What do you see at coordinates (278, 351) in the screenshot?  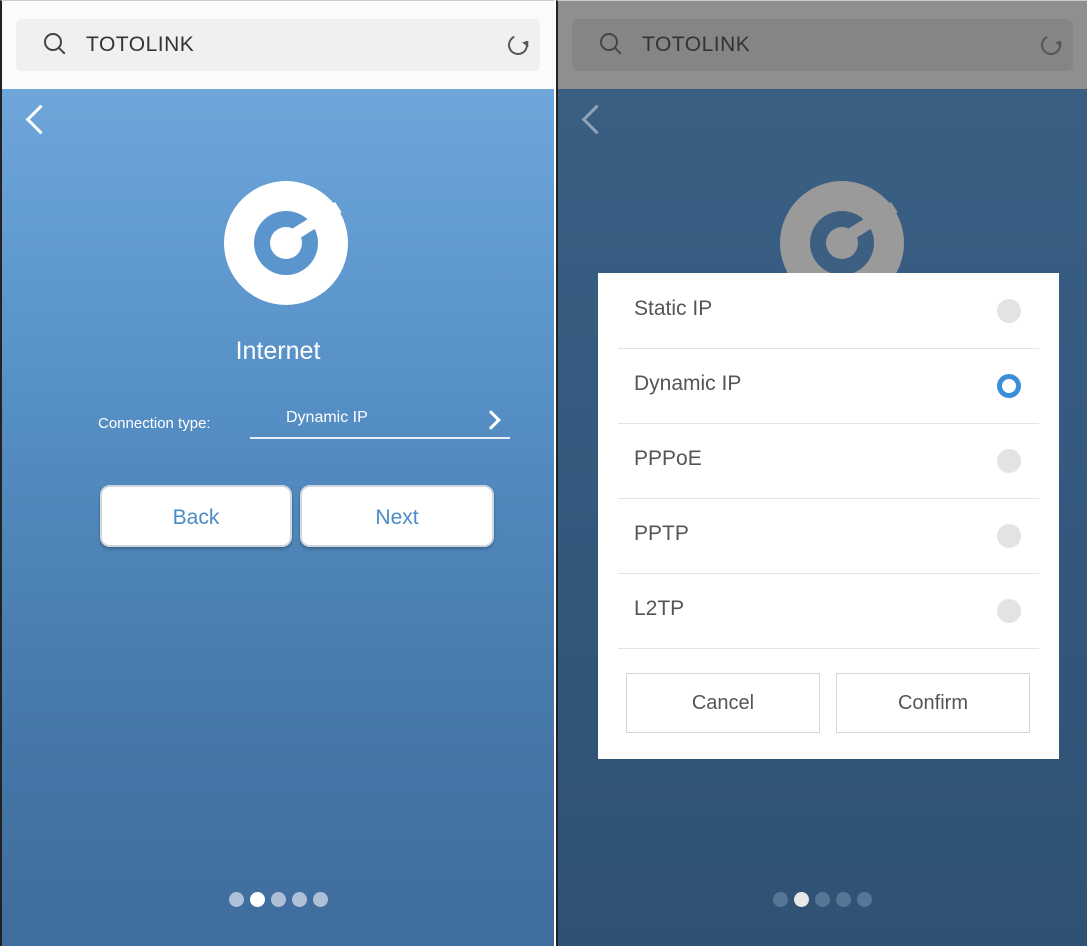 I see `page-title: Internet` at bounding box center [278, 351].